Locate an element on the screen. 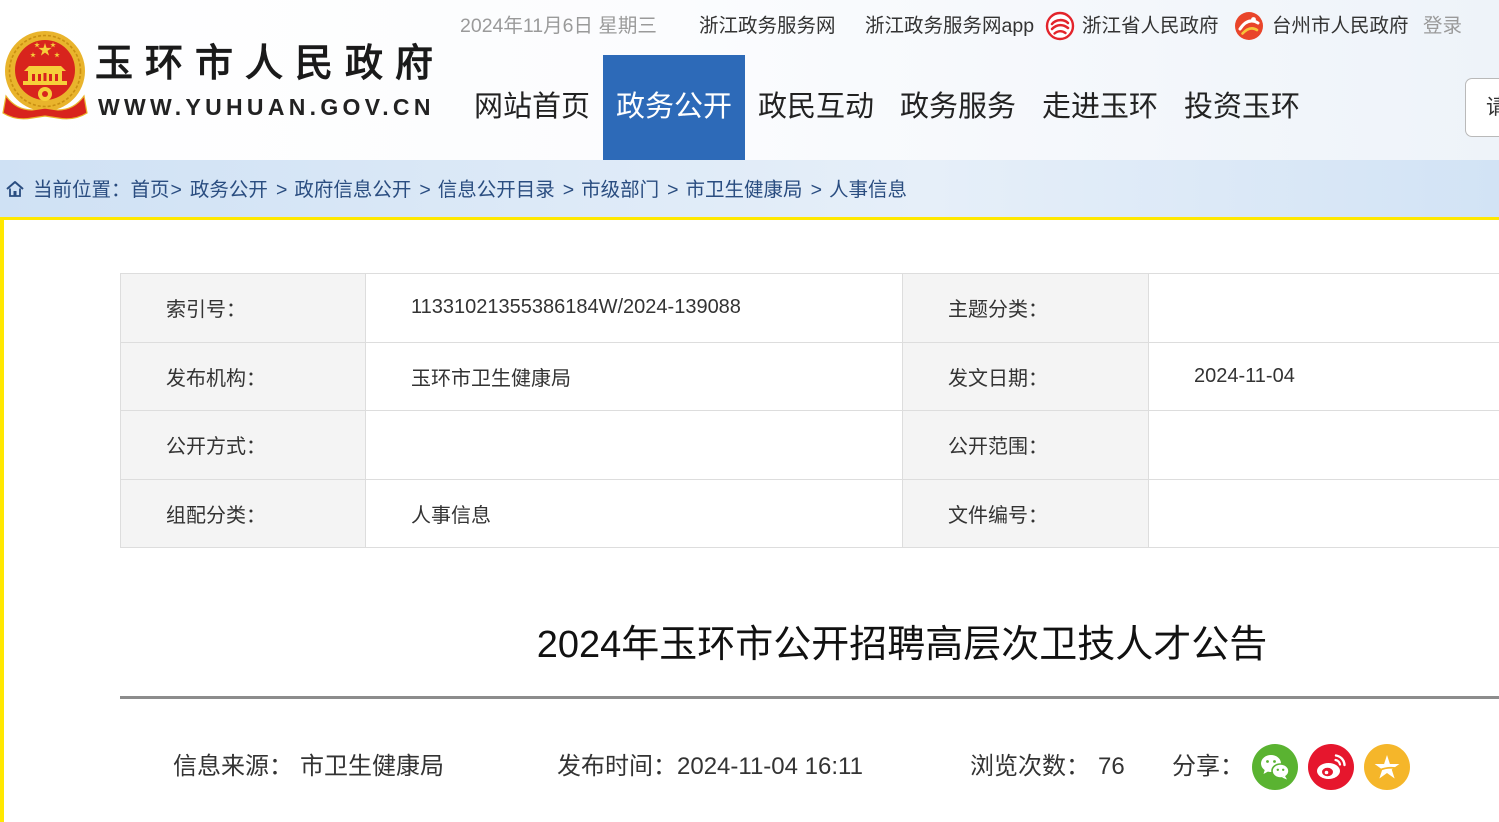 The width and height of the screenshot is (1499, 822). breadcrumb-item-gov-affairs-public: 政务公开 is located at coordinates (229, 188).